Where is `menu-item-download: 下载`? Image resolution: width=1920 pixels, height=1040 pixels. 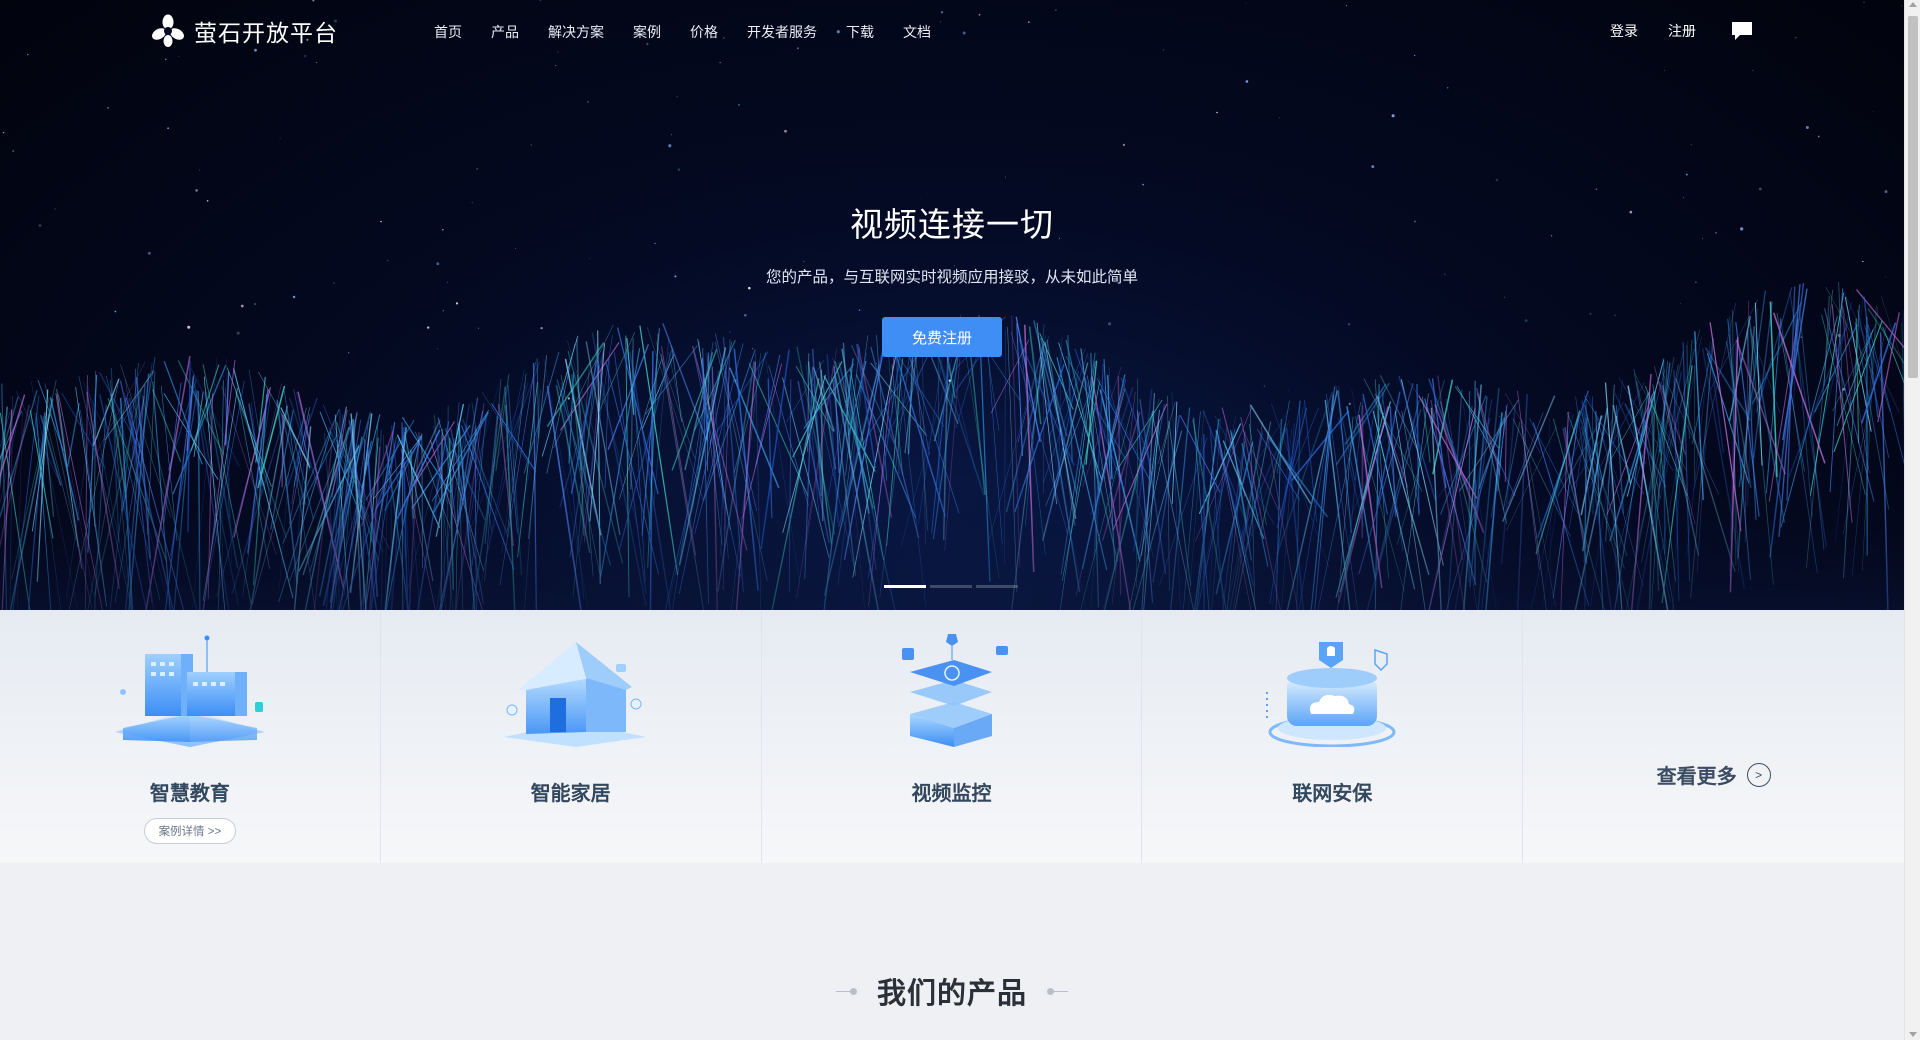 menu-item-download: 下载 is located at coordinates (860, 32).